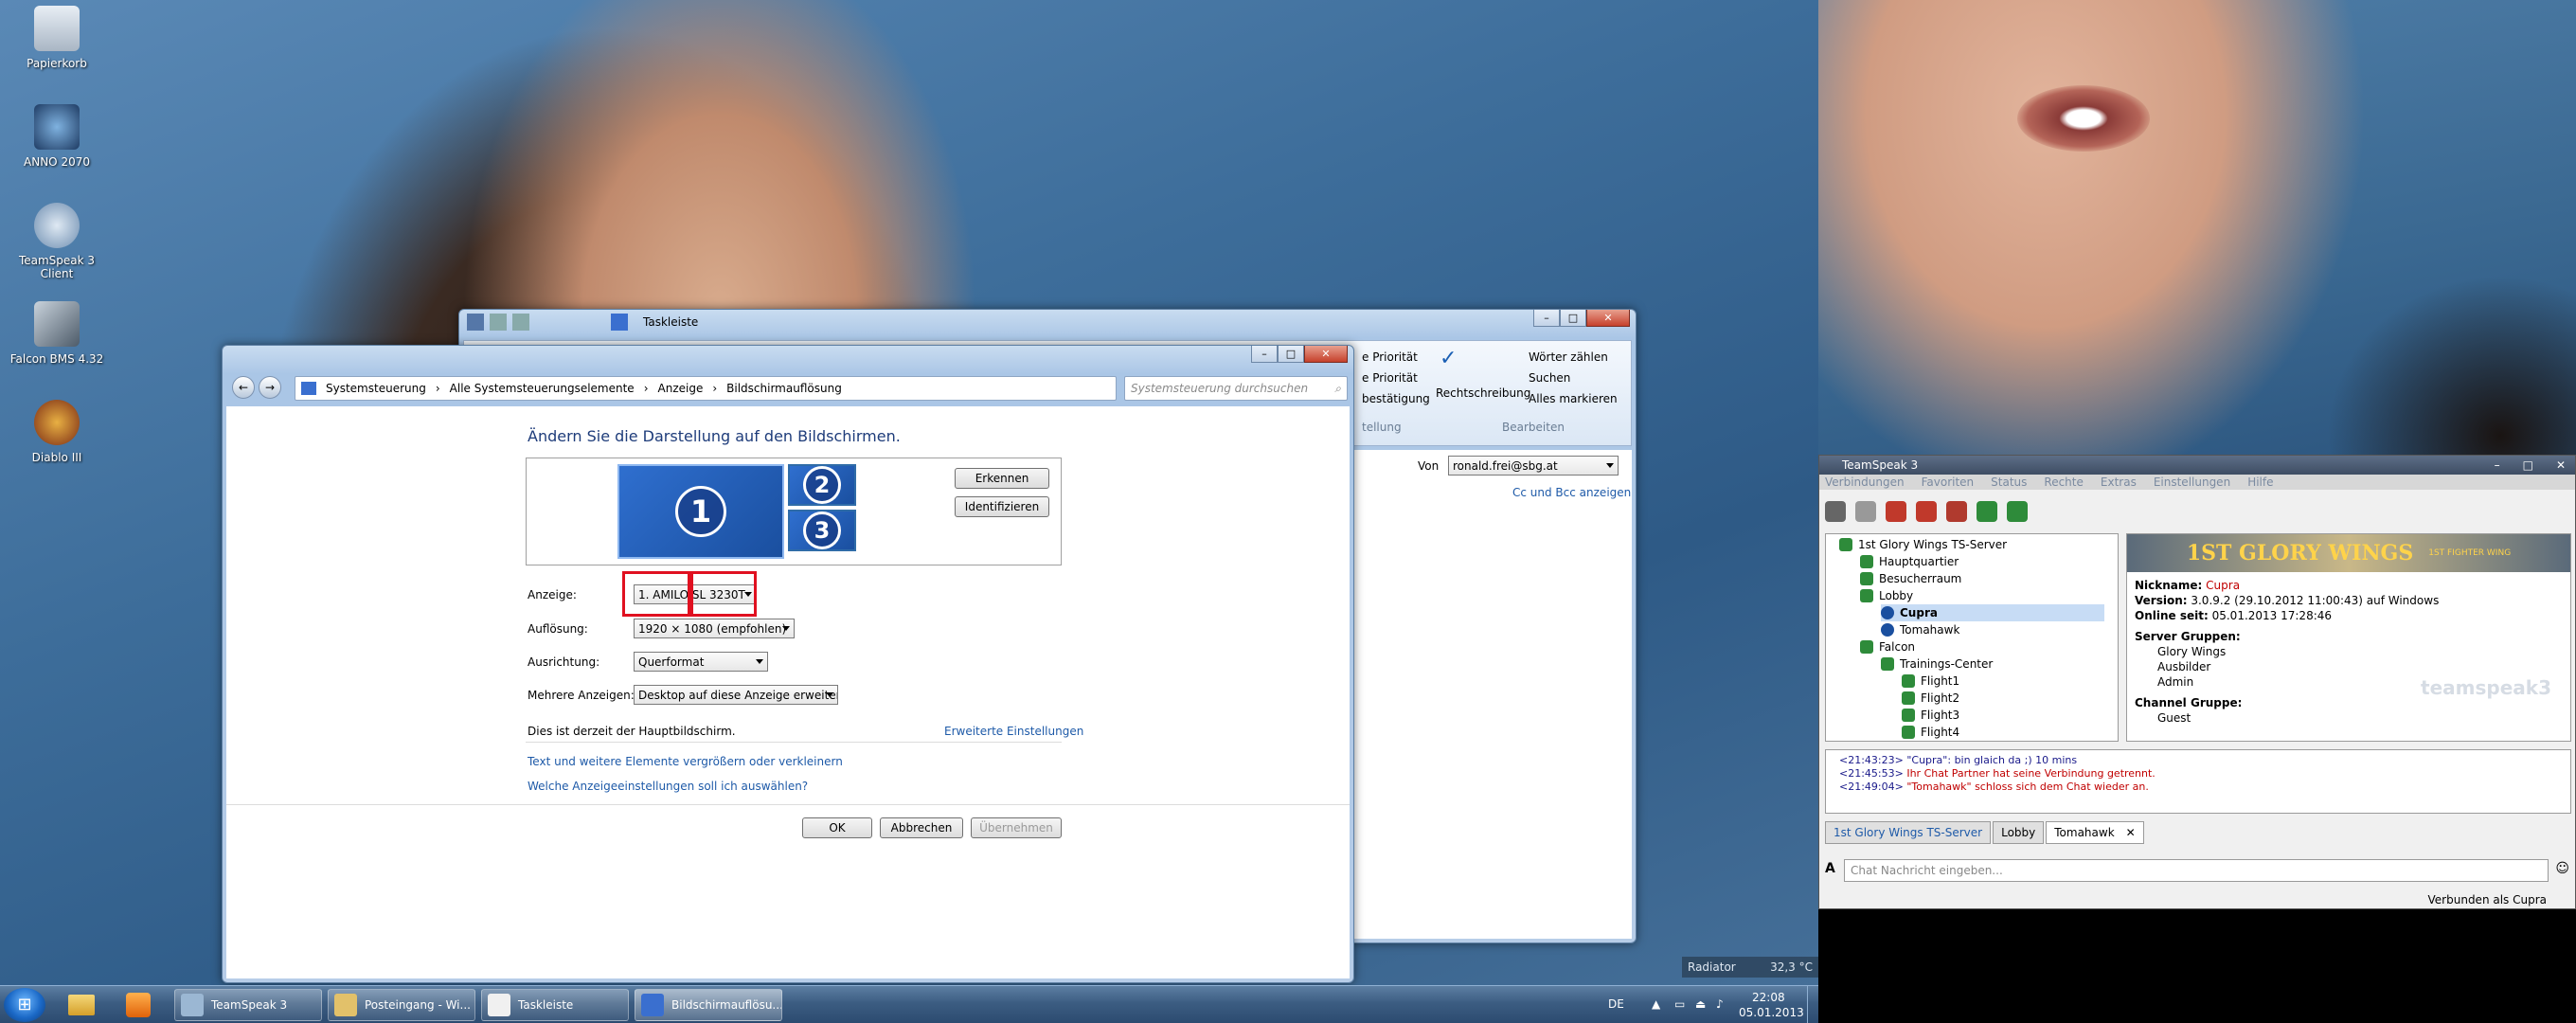 The image size is (2576, 1023). Describe the element at coordinates (270, 387) in the screenshot. I see `forward-arrow-icon: →` at that location.